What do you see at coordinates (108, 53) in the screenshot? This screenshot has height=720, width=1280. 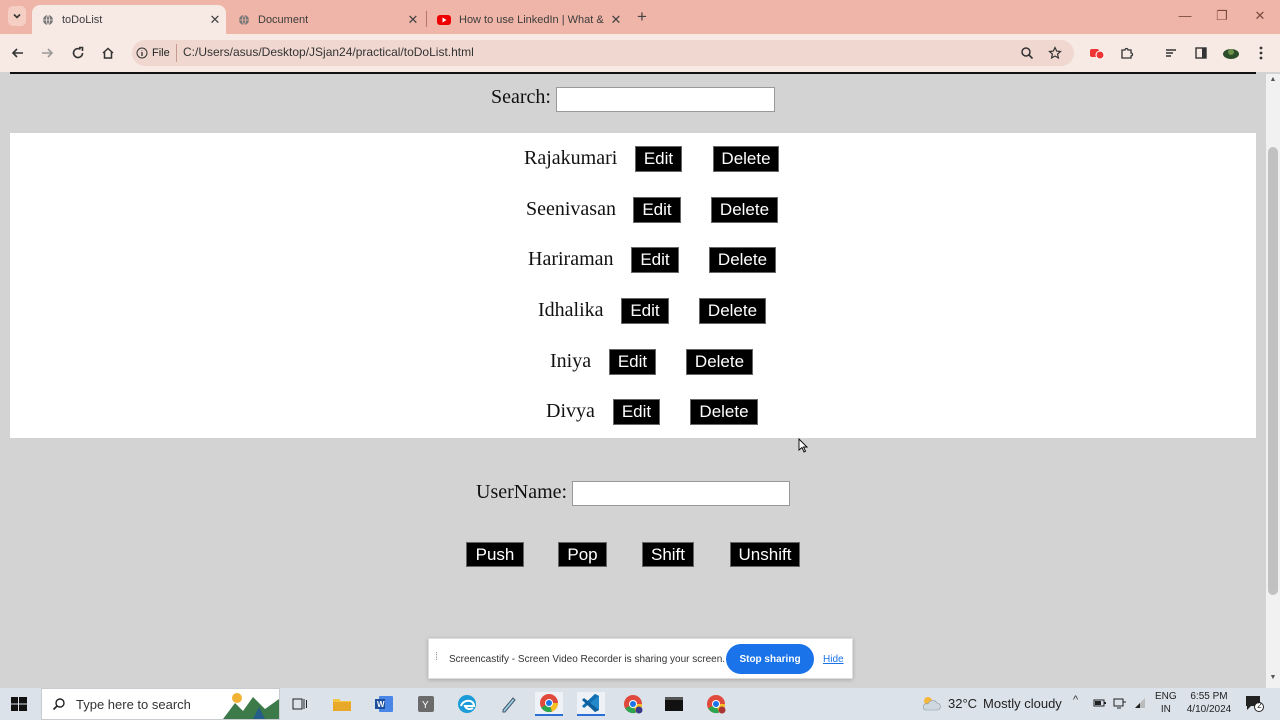 I see `home-button` at bounding box center [108, 53].